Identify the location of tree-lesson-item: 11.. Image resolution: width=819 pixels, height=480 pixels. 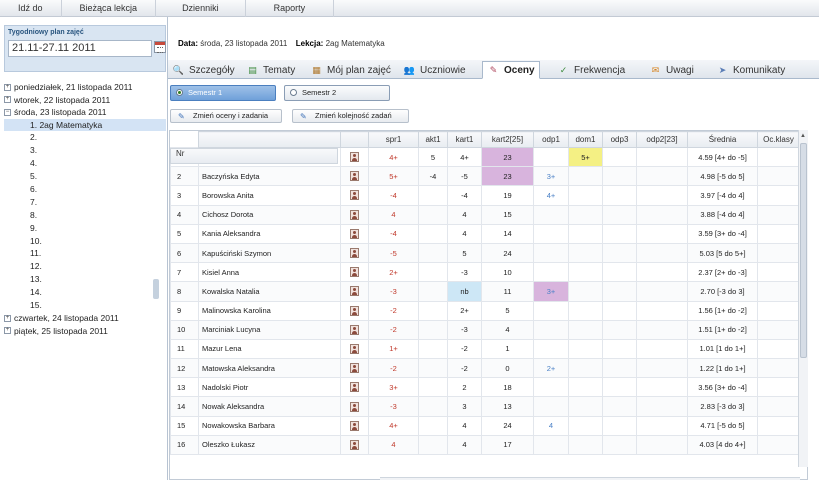
(85, 253).